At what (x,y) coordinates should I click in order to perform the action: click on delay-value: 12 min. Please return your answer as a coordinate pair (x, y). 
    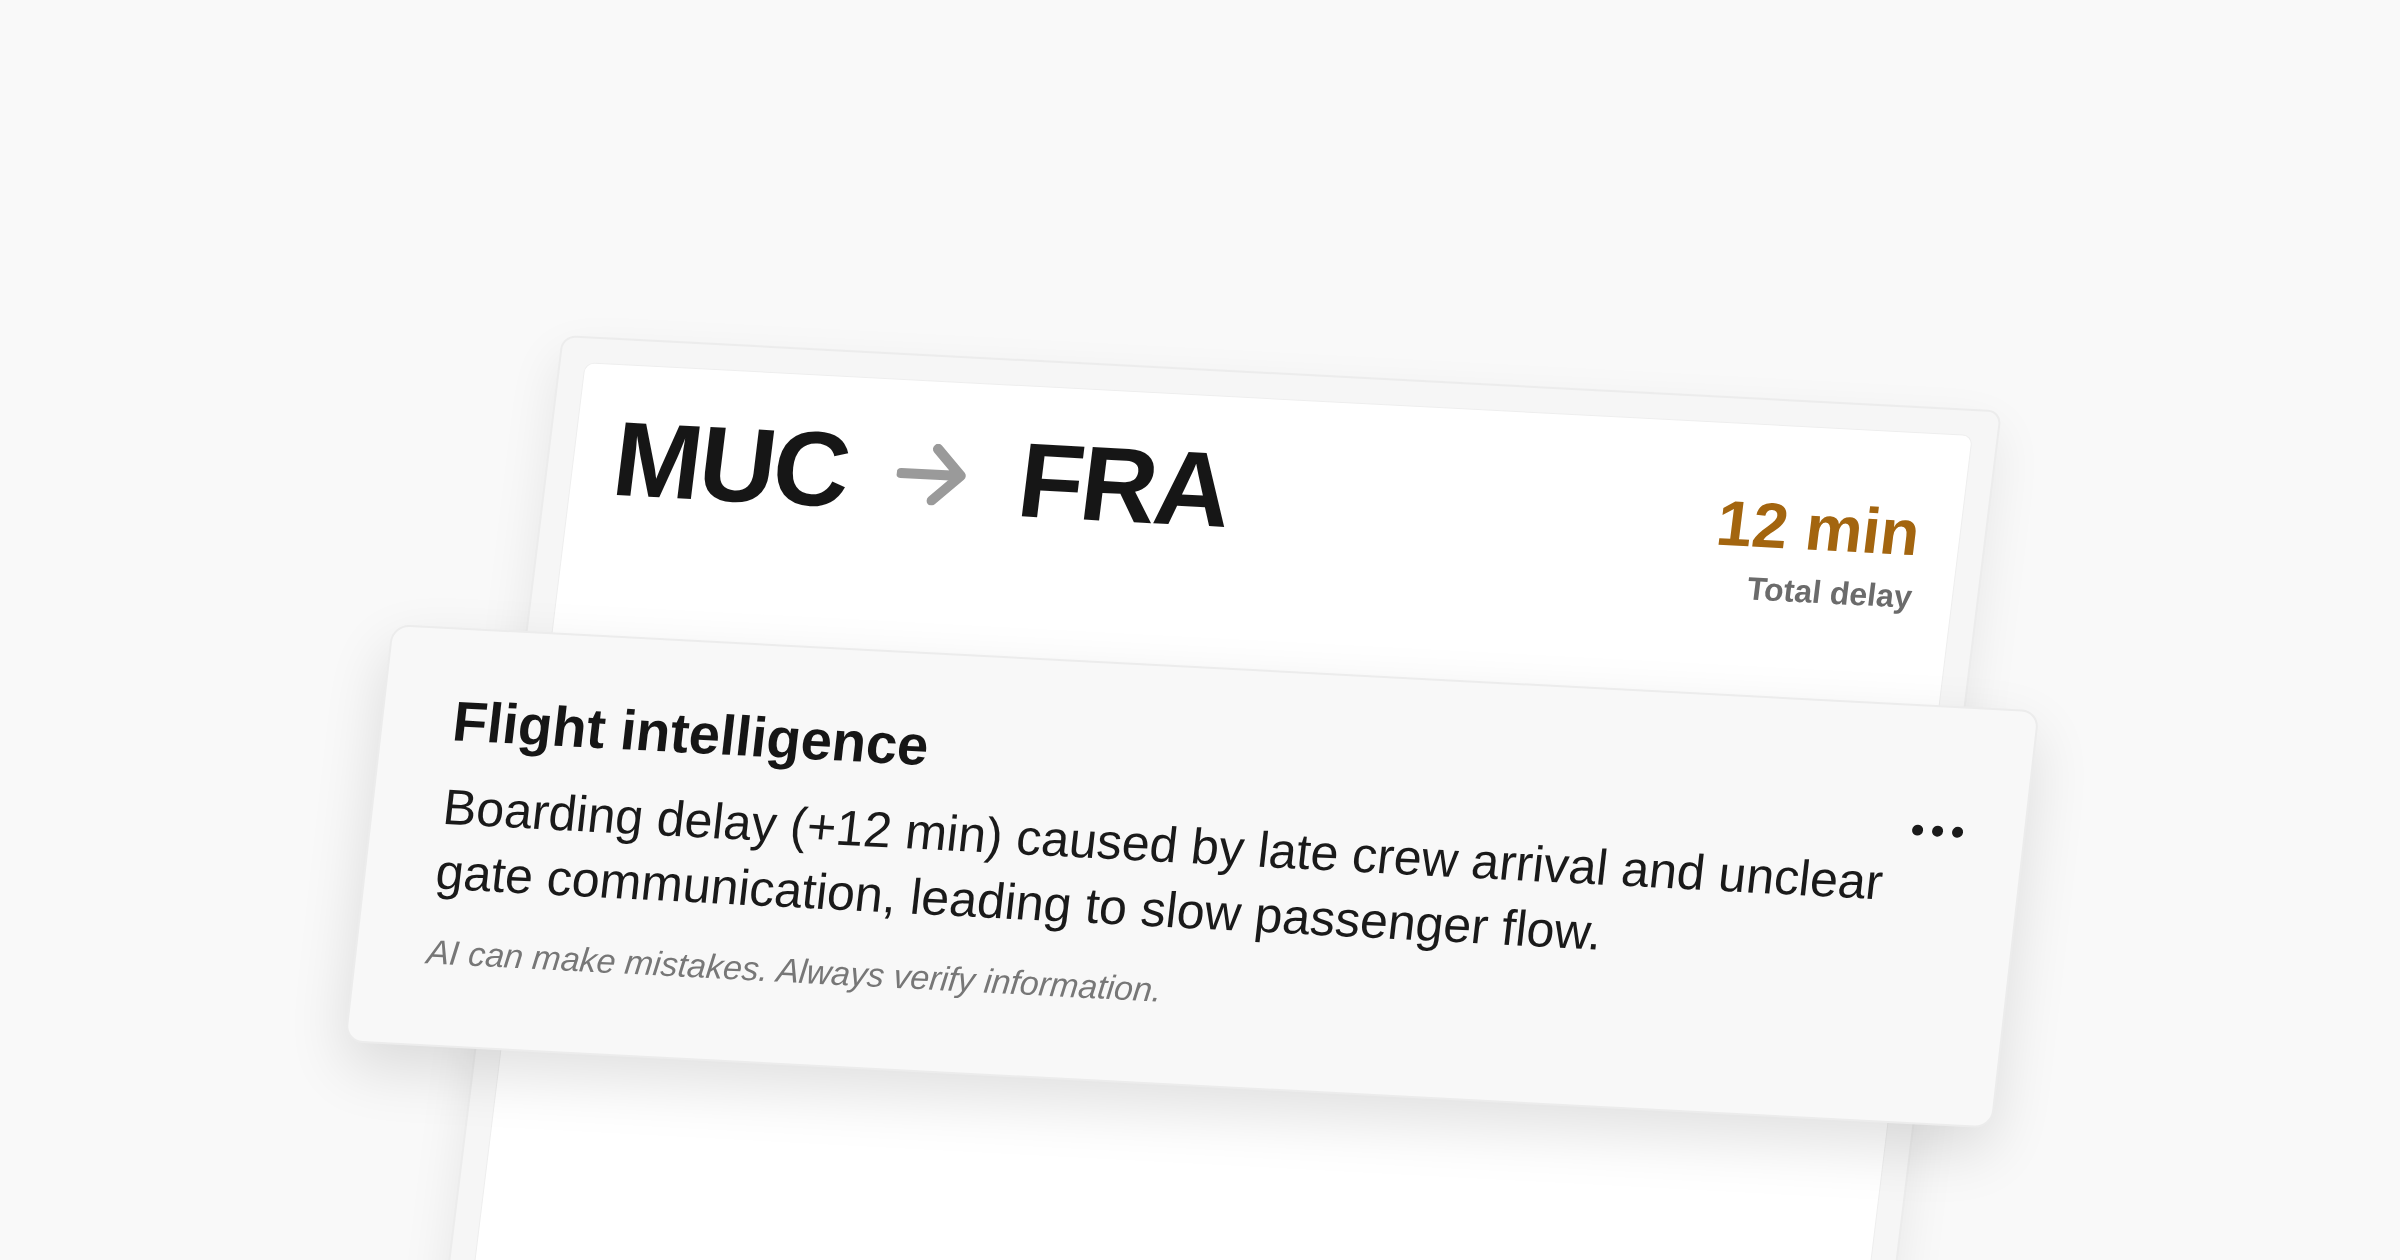
    Looking at the image, I should click on (1818, 528).